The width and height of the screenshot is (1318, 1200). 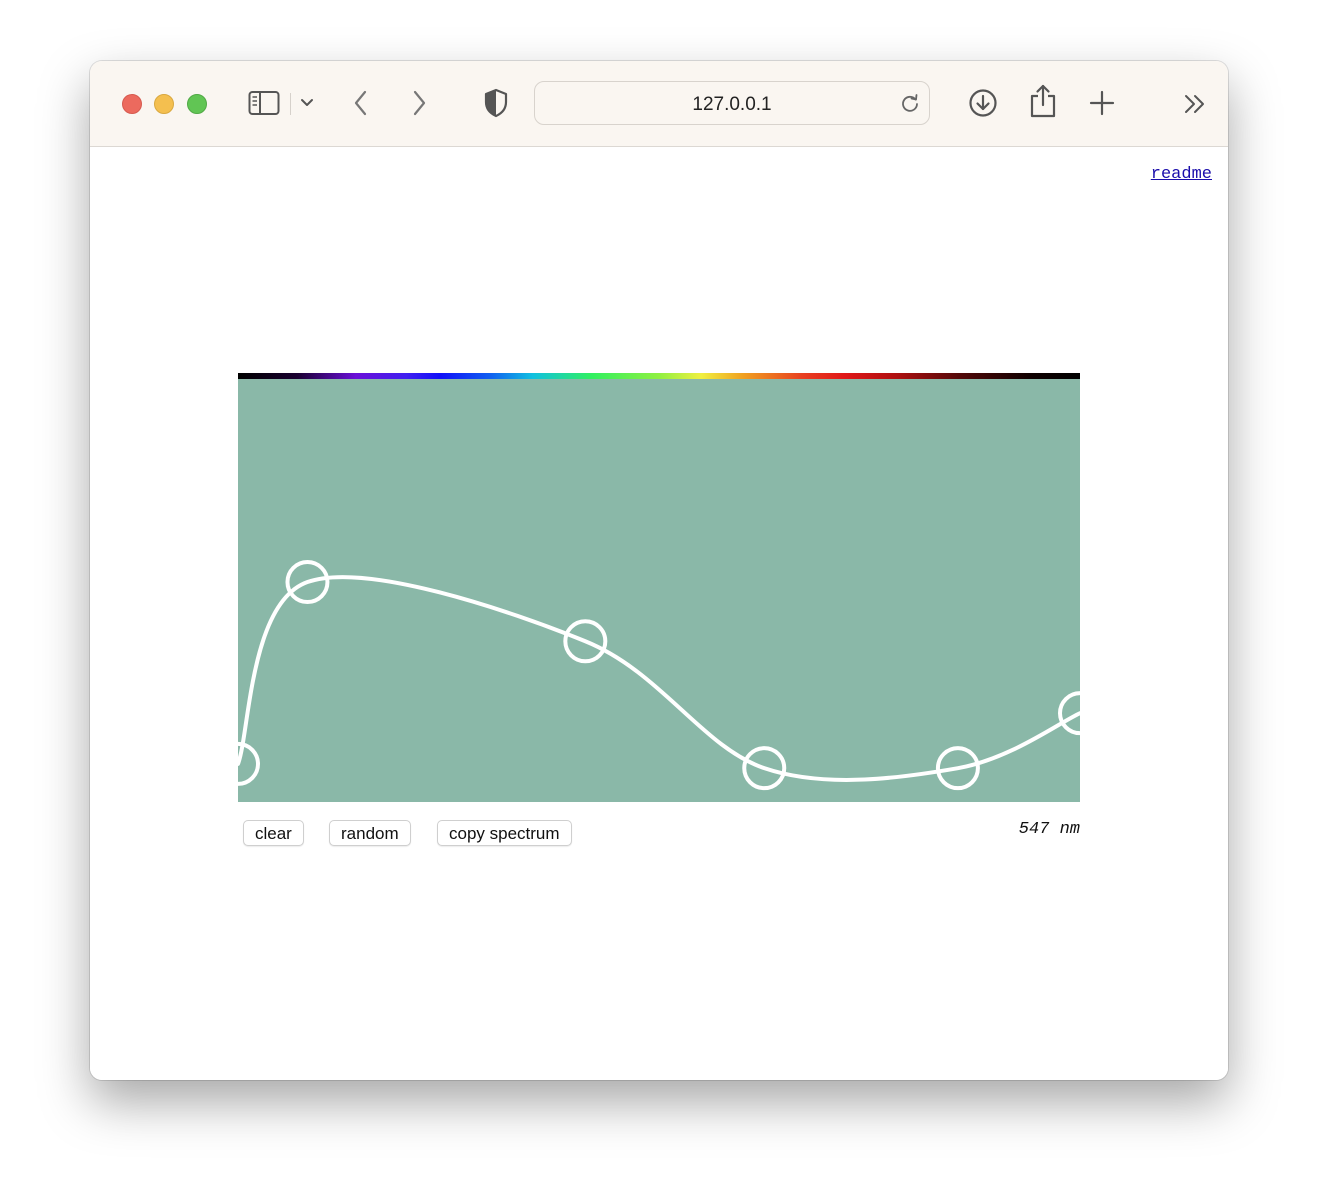 I want to click on random-button: random, so click(x=370, y=833).